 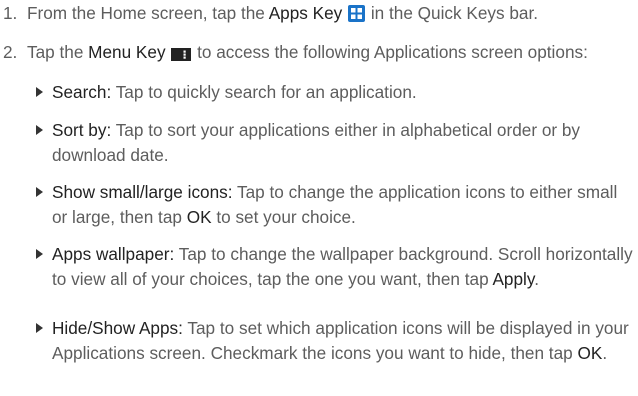 What do you see at coordinates (283, 217) in the screenshot?
I see `option-desc-end: to set your choice.` at bounding box center [283, 217].